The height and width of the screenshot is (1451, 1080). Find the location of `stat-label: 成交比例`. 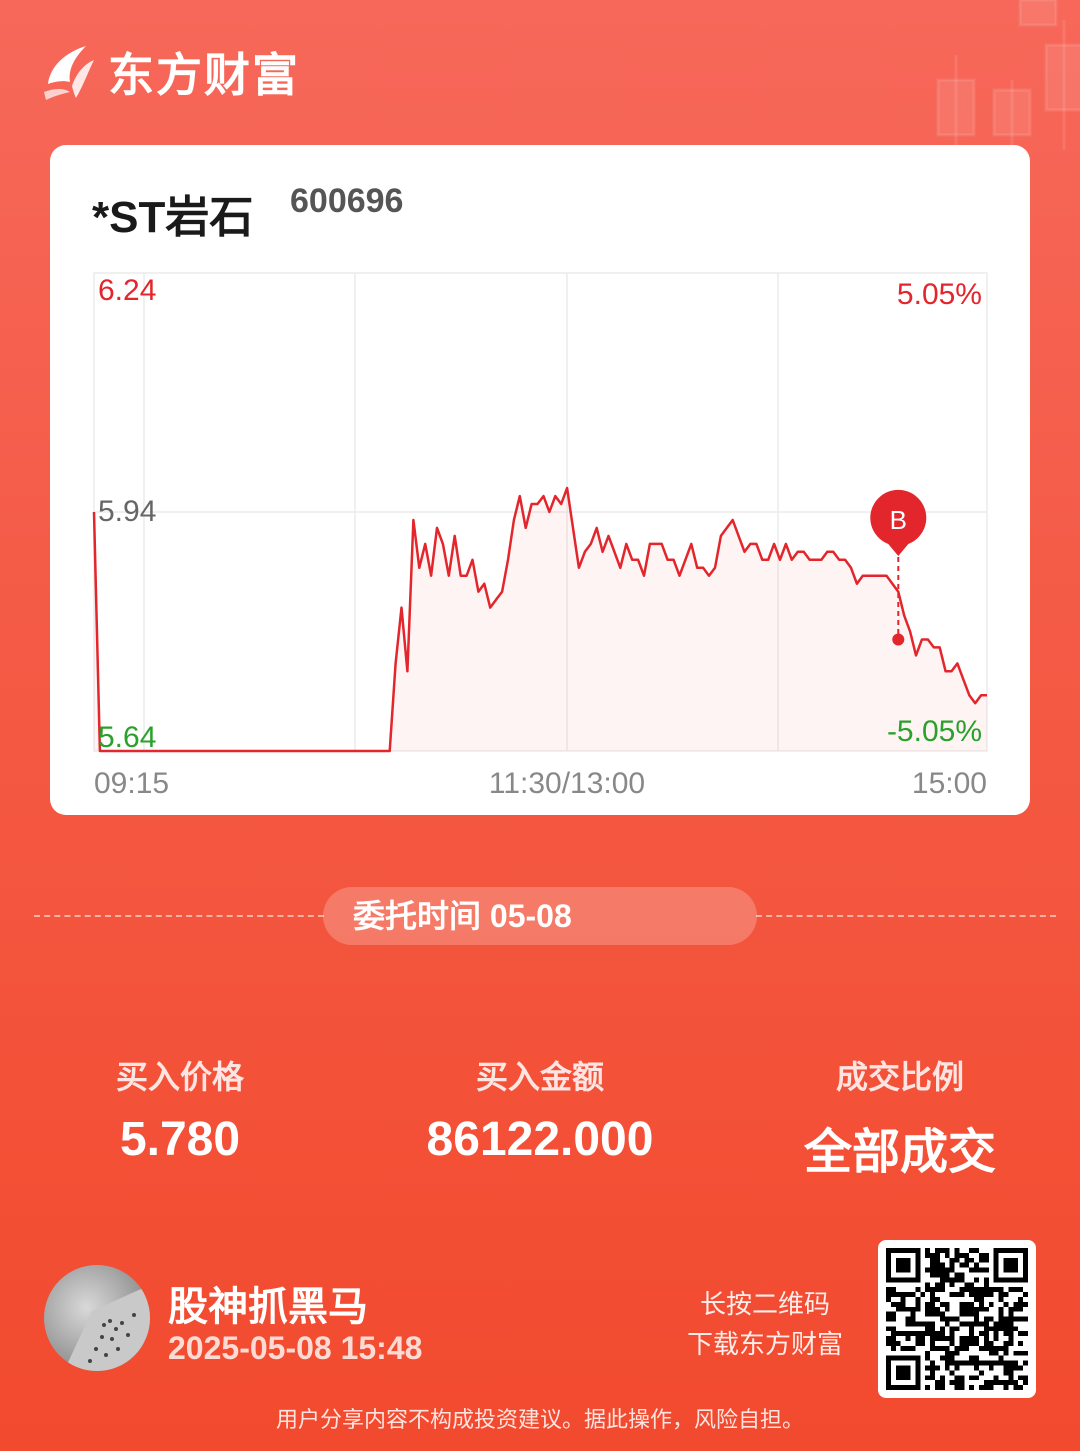

stat-label: 成交比例 is located at coordinates (899, 1077).